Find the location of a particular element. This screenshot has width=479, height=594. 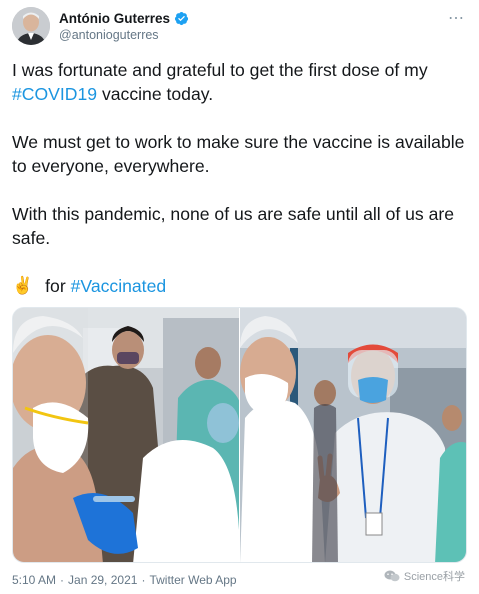

tweet-time: 5:10 AM is located at coordinates (34, 580).